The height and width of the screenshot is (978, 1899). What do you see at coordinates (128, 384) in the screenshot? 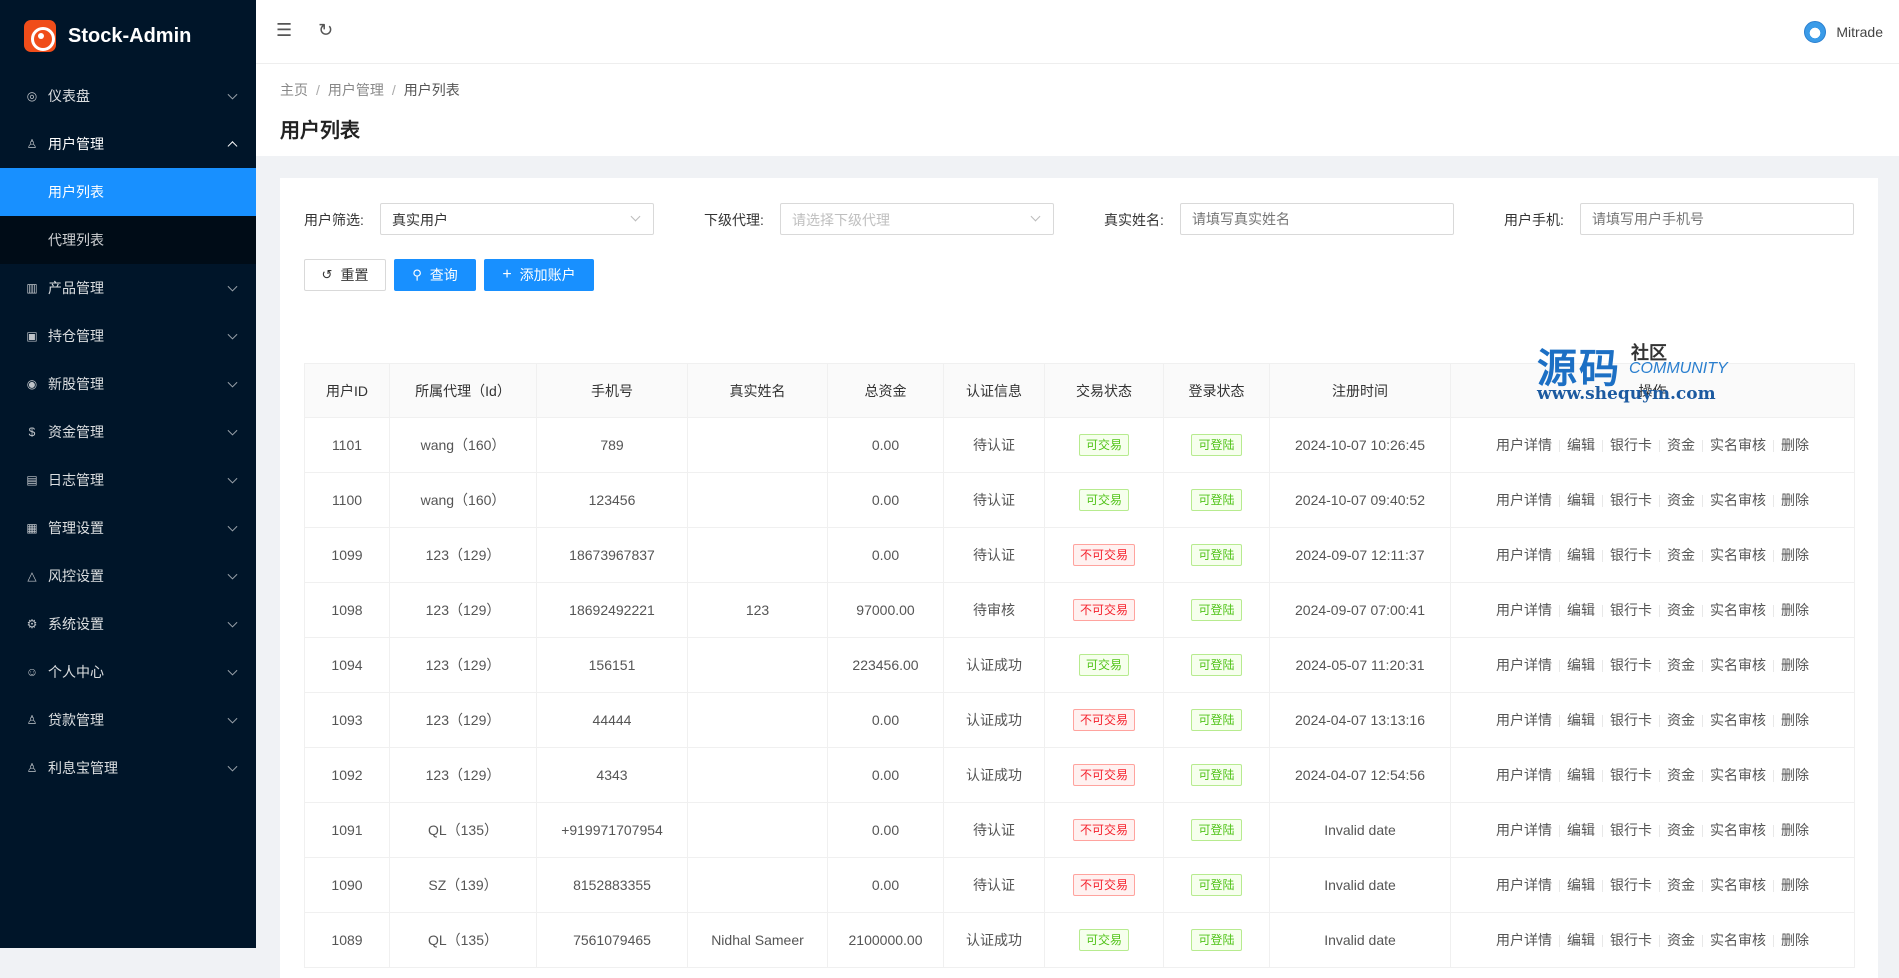
I see `sidebar-item-4: ◉ 新股管理` at bounding box center [128, 384].